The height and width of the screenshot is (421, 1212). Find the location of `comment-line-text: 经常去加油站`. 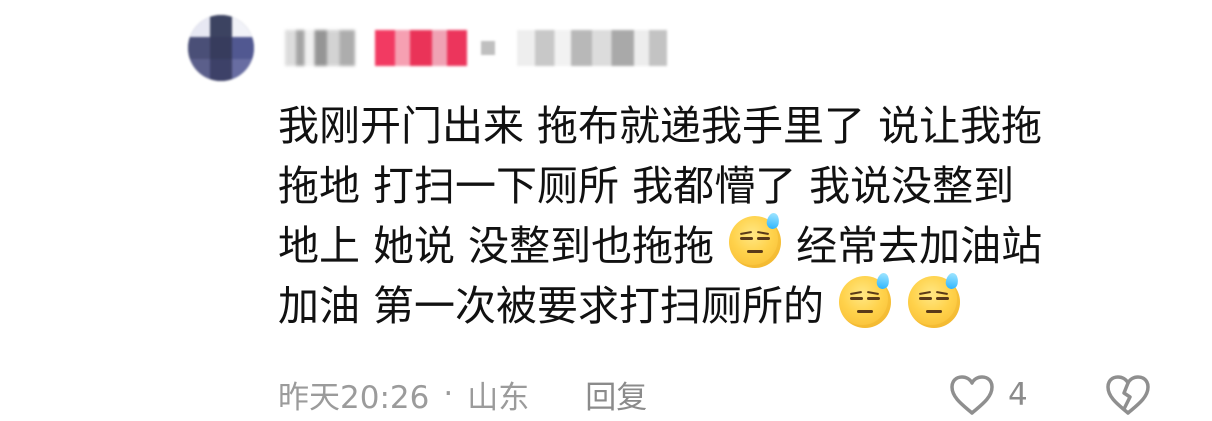

comment-line-text: 经常去加油站 is located at coordinates (919, 246).